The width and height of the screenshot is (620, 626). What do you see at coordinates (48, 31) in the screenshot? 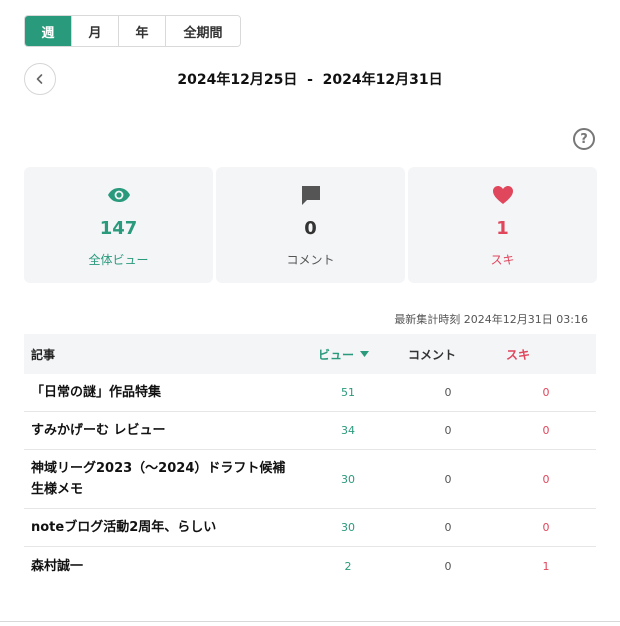
I see `tab-week: 週` at bounding box center [48, 31].